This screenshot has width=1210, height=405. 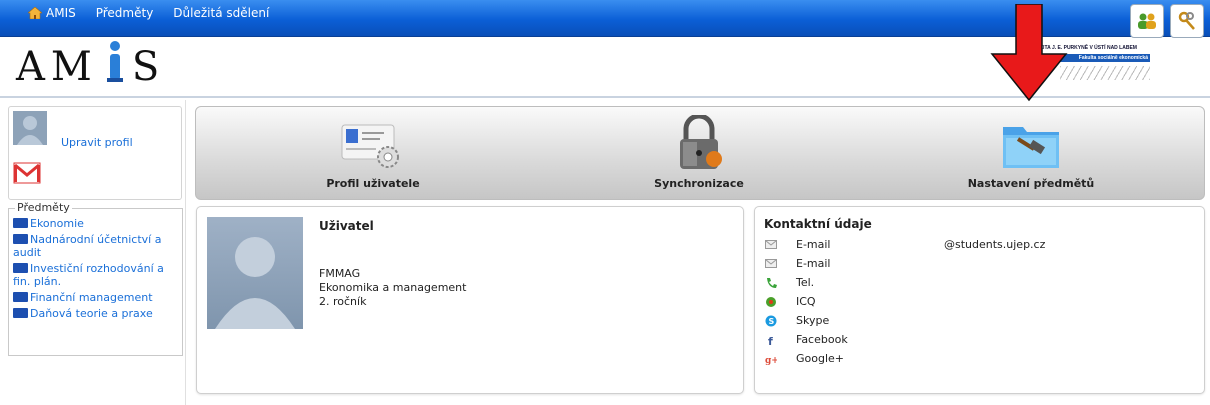 What do you see at coordinates (95, 297) in the screenshot?
I see `subject-link: Finanční management` at bounding box center [95, 297].